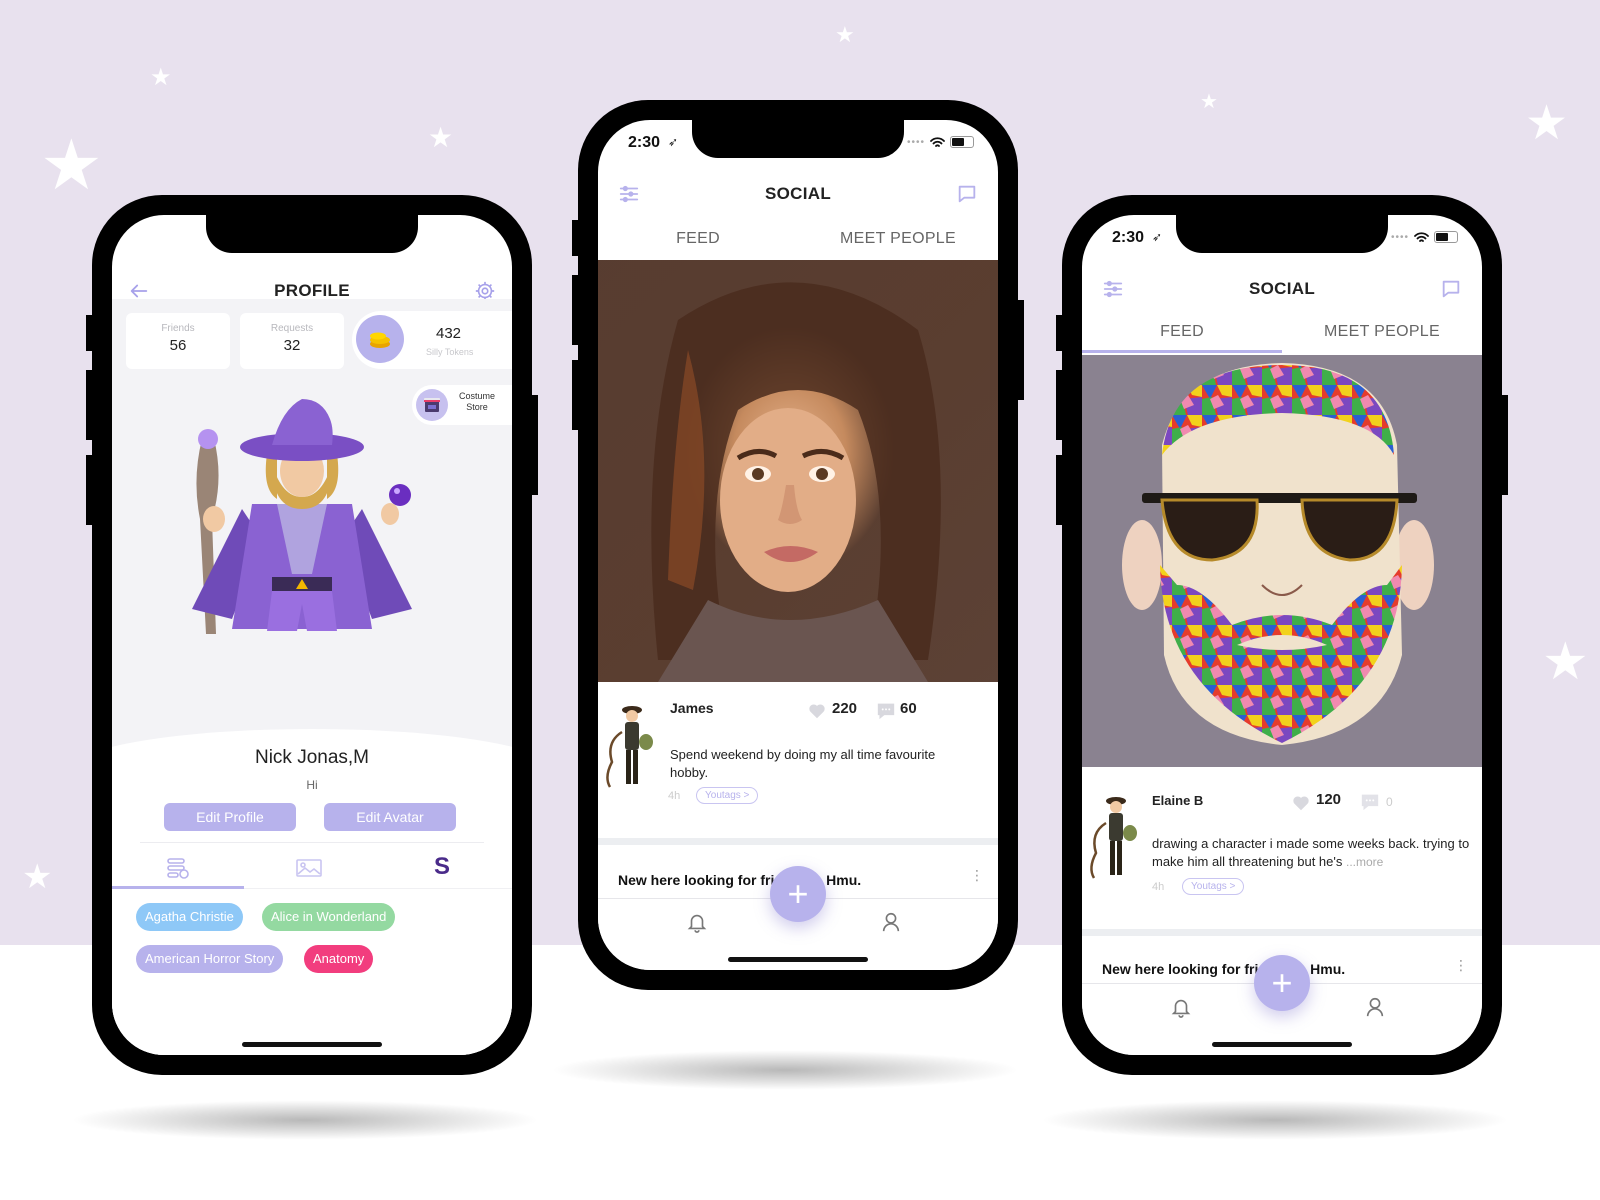 The width and height of the screenshot is (1600, 1200). What do you see at coordinates (292, 341) in the screenshot?
I see `requests-stat: Requests 32` at bounding box center [292, 341].